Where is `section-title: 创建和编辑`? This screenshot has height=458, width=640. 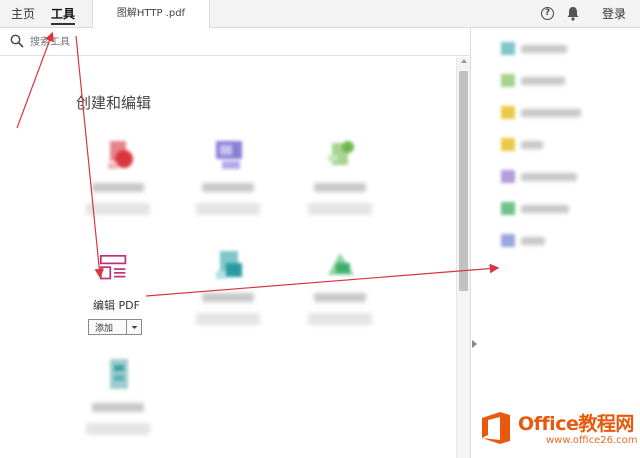
section-title: 创建和编辑 is located at coordinates (114, 103).